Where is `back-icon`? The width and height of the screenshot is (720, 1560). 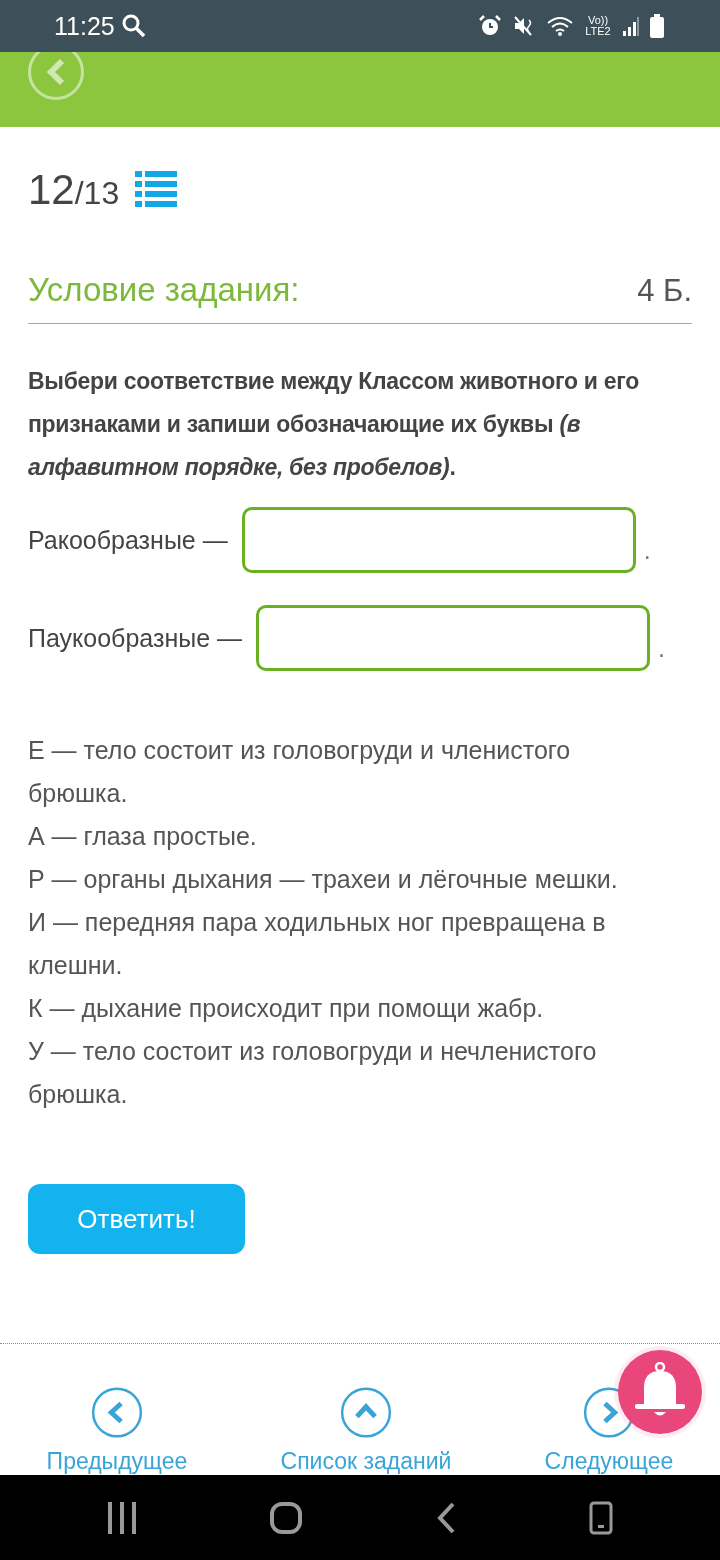
back-icon is located at coordinates (445, 1517).